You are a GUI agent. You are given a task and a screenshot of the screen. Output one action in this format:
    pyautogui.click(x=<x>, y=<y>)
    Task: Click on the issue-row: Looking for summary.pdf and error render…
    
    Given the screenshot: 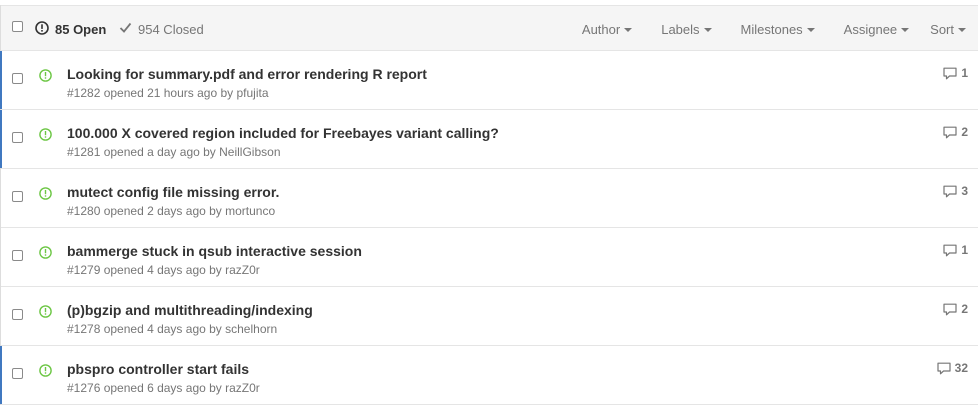 What is the action you would take?
    pyautogui.click(x=489, y=80)
    